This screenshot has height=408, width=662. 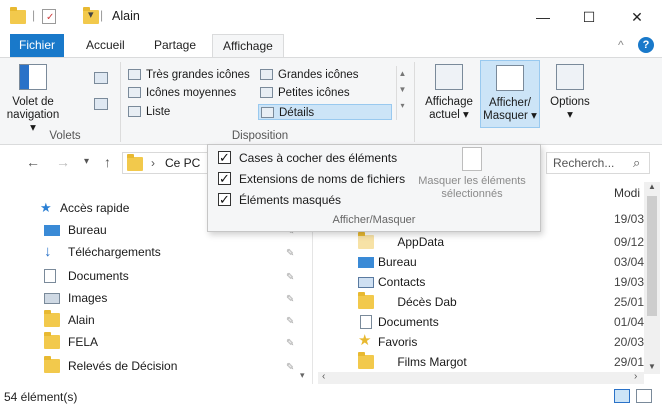 I want to click on sidebar-item-documents: Documents, so click(x=86, y=276).